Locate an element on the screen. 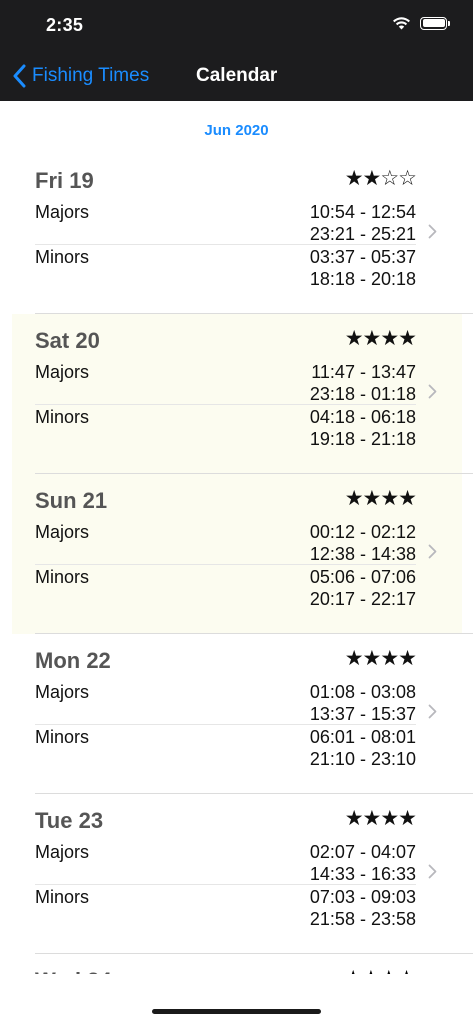 This screenshot has height=1024, width=473. major-time: 12:38 - 14:38 is located at coordinates (362, 554).